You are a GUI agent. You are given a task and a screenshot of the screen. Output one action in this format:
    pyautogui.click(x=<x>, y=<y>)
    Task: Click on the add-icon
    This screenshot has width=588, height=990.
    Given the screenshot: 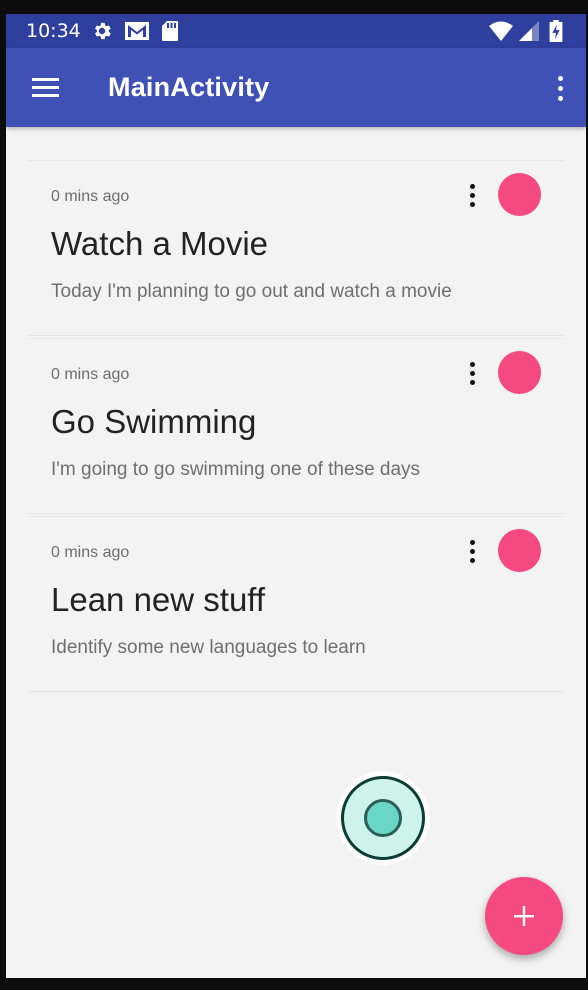 What is the action you would take?
    pyautogui.click(x=524, y=916)
    